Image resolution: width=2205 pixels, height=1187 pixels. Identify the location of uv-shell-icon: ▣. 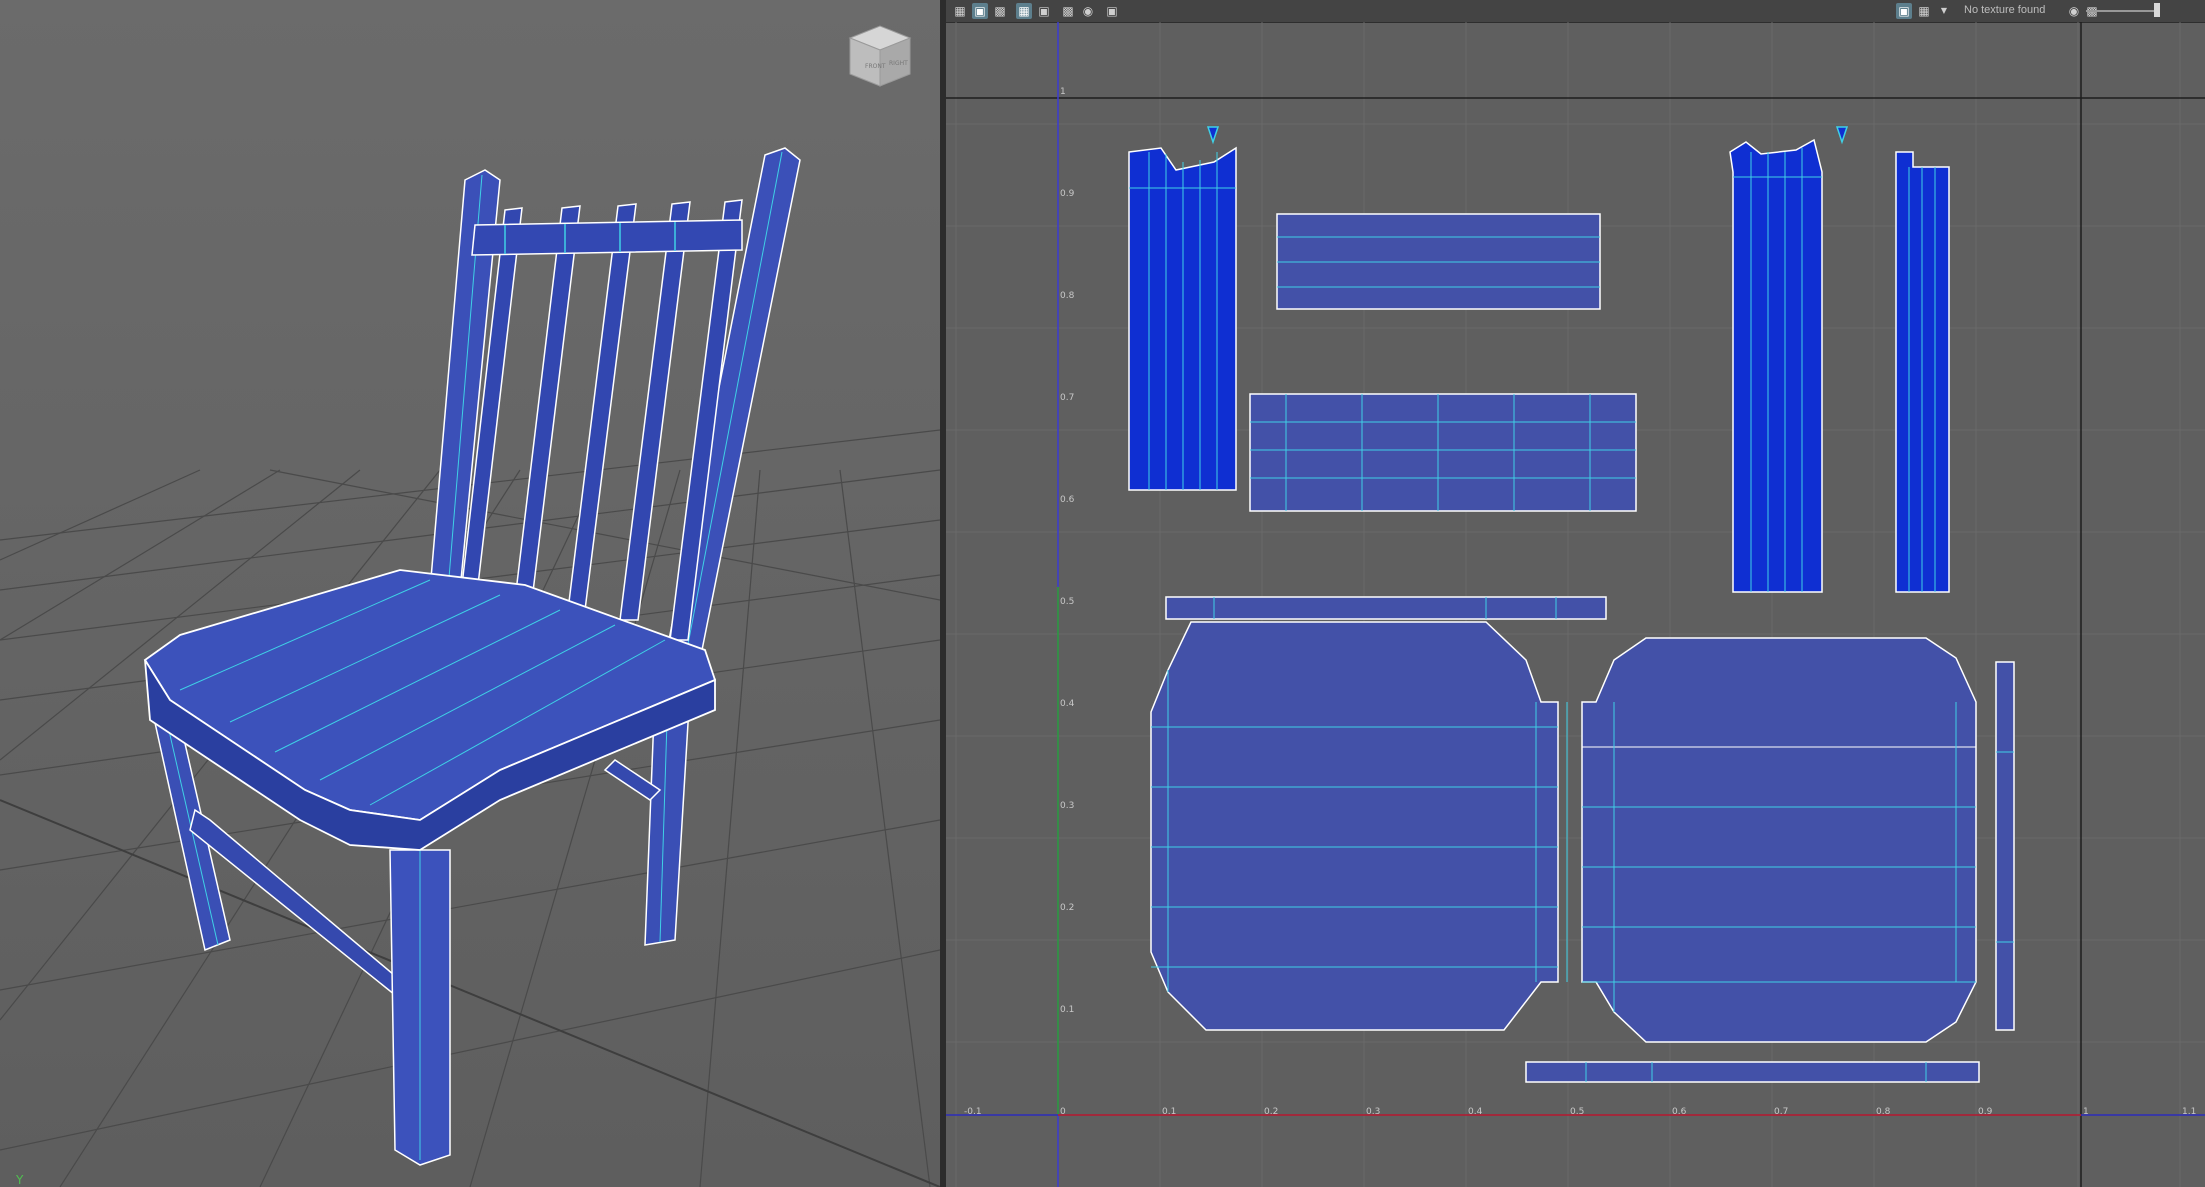
(1044, 11).